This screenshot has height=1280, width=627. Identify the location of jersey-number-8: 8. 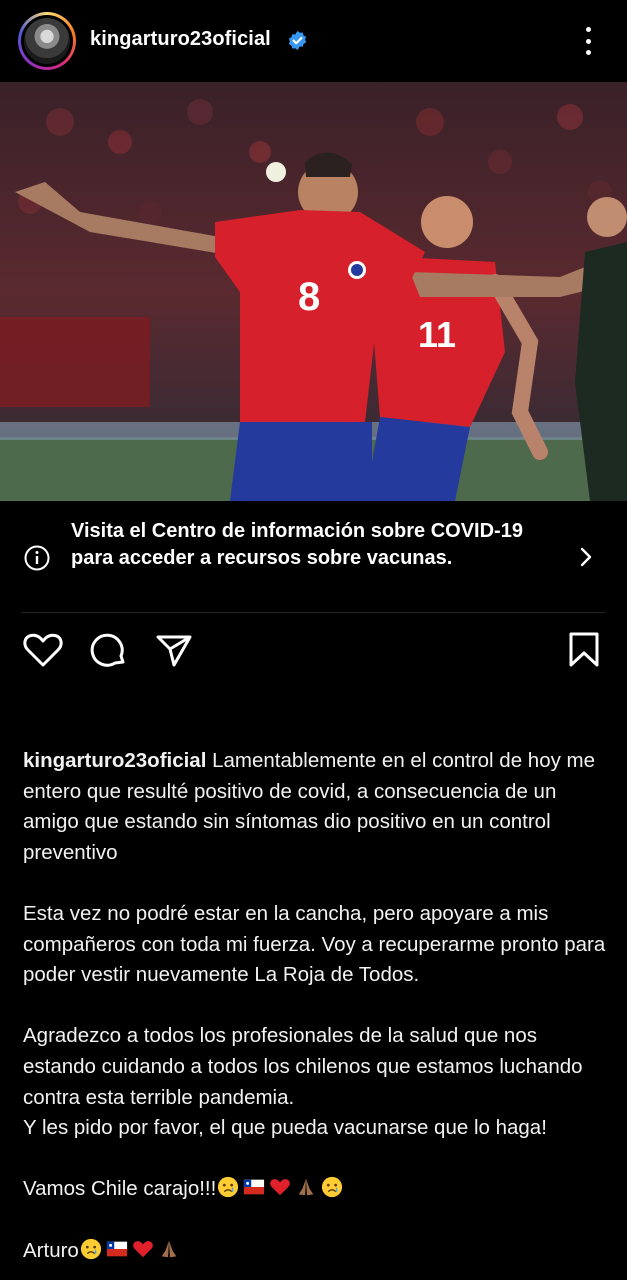
(309, 297).